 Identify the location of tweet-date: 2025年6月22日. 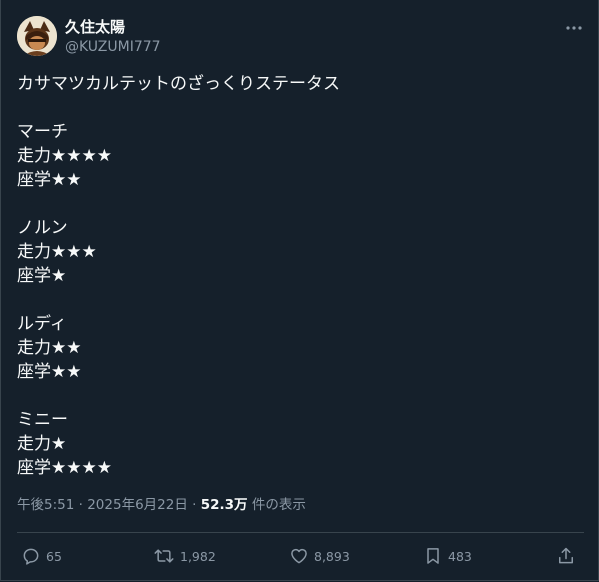
(137, 505).